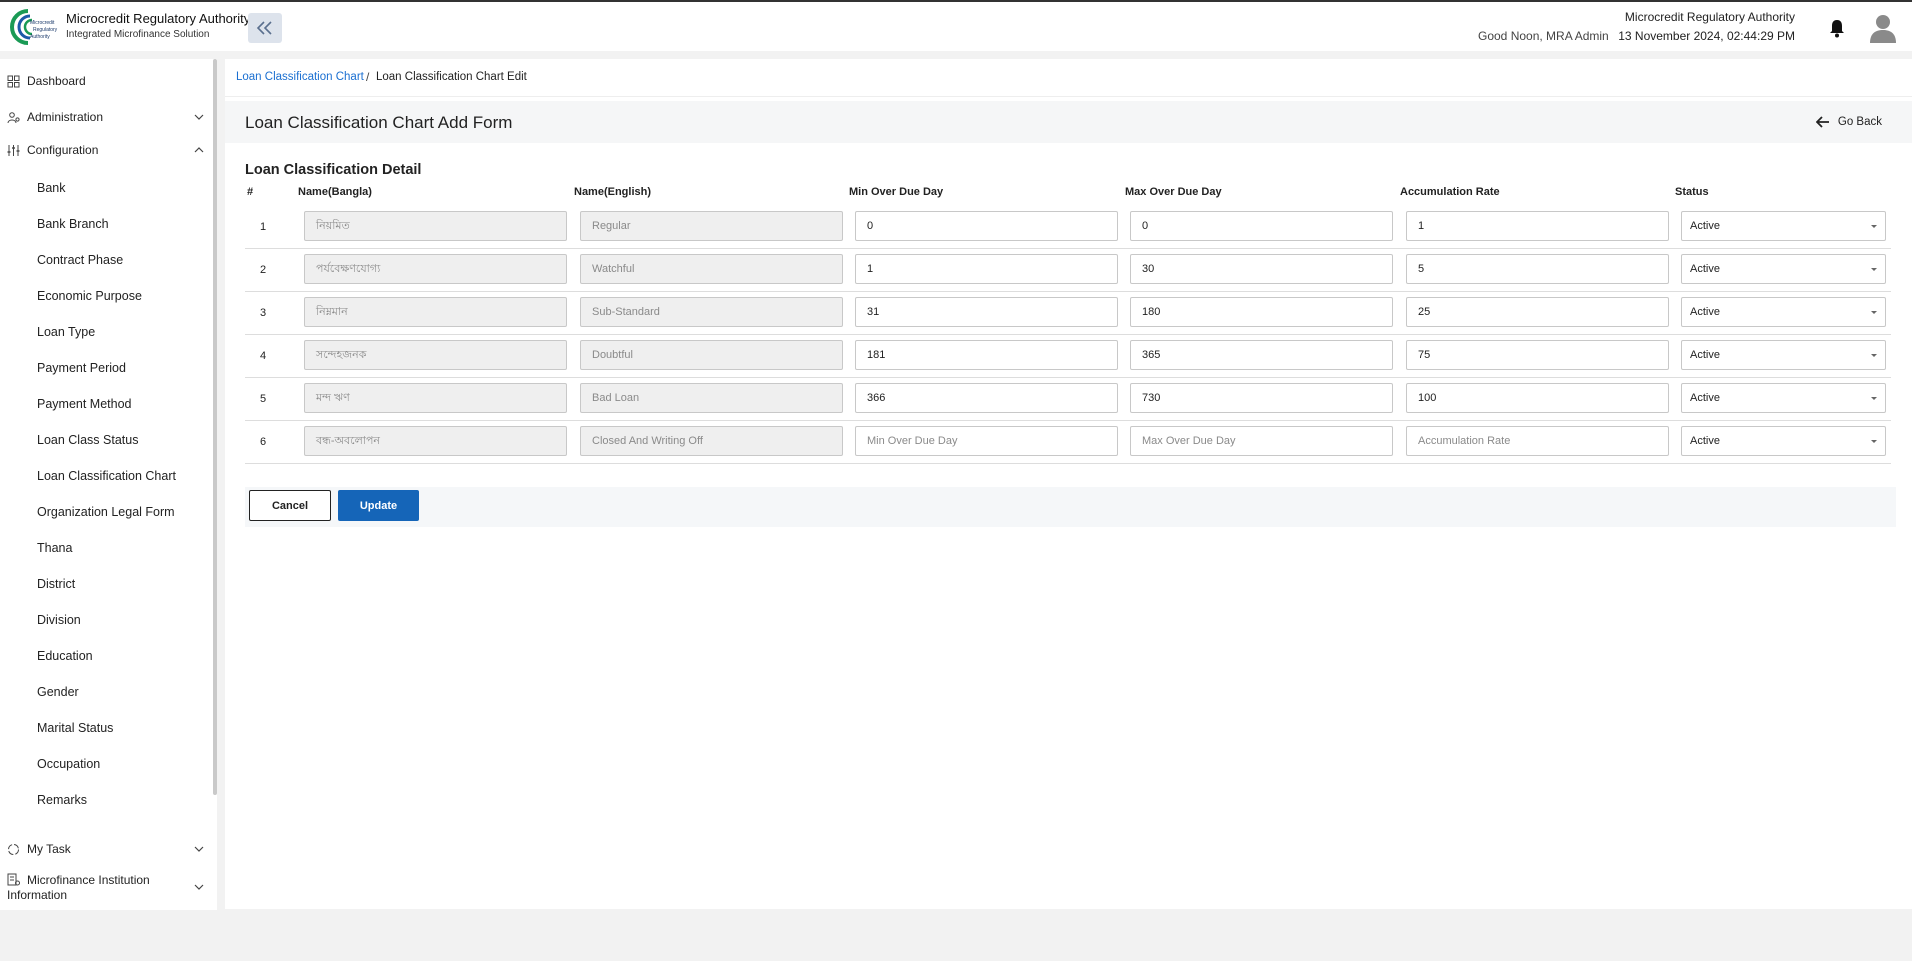 This screenshot has height=961, width=1912. What do you see at coordinates (51, 188) in the screenshot?
I see `sidebar-item-bank: Bank` at bounding box center [51, 188].